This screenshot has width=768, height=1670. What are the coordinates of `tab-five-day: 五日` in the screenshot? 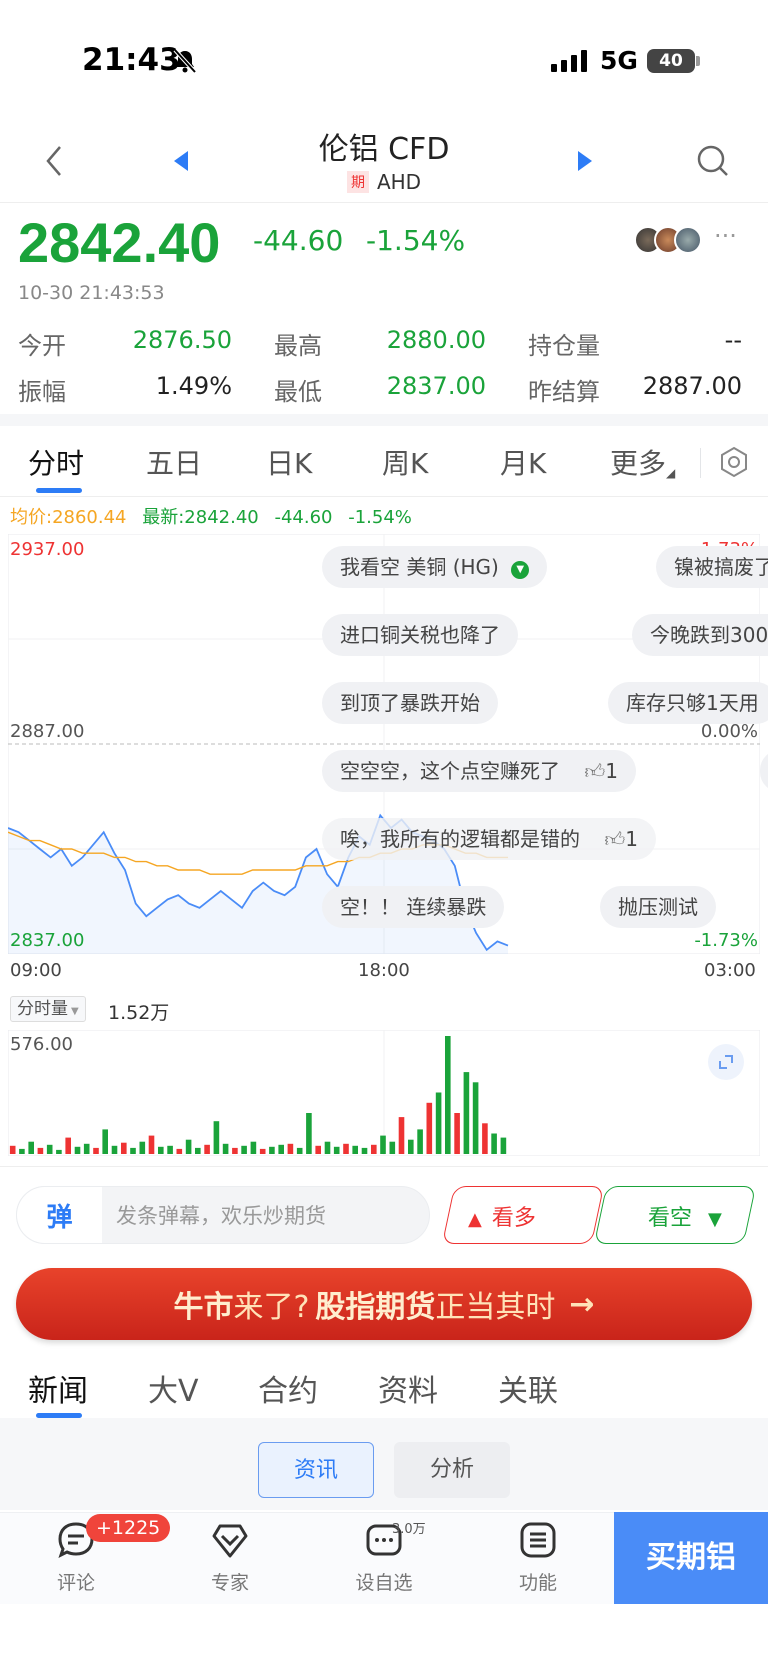 It's located at (174, 462).